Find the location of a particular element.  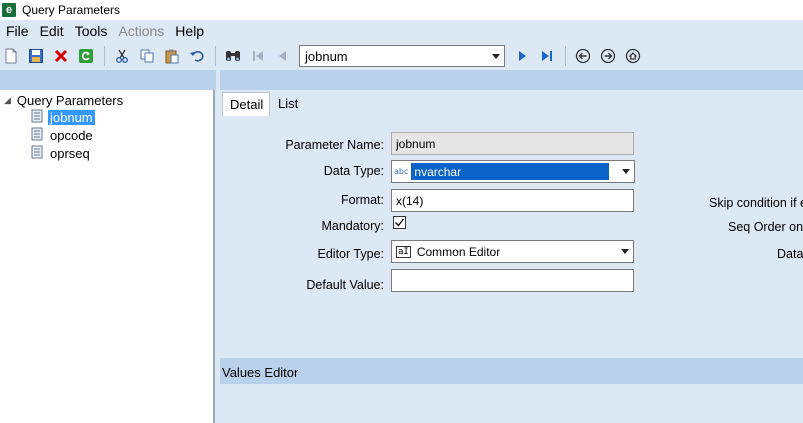

back-icon is located at coordinates (583, 56).